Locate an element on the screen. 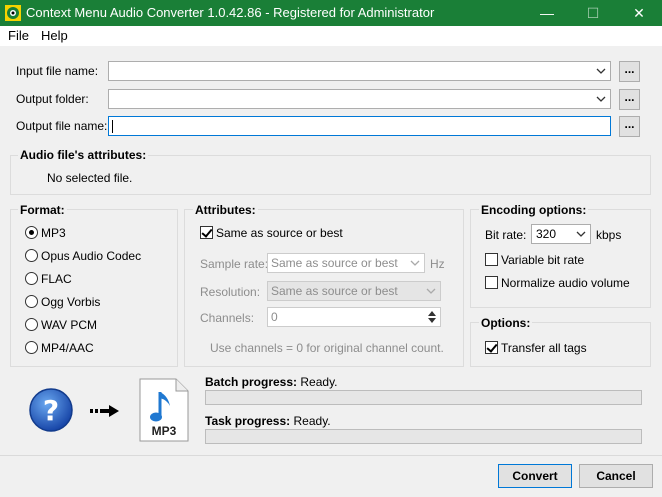 The image size is (662, 497). bottom-separator is located at coordinates (331, 455).